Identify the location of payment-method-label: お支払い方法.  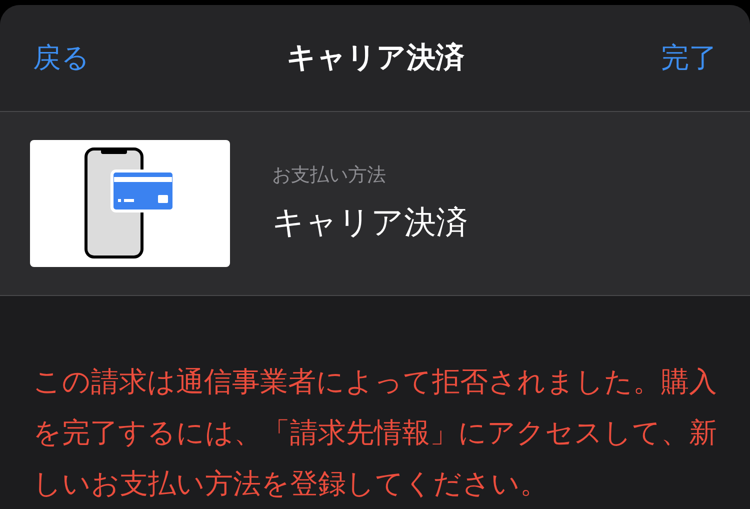
(329, 175).